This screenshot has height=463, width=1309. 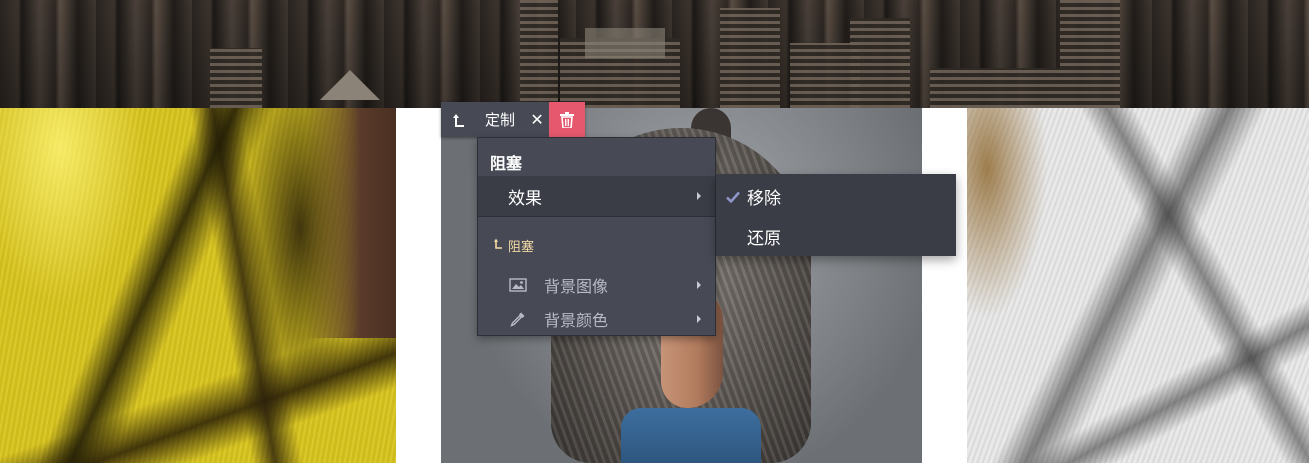 I want to click on submenu-item-remove: 移除, so click(x=836, y=196).